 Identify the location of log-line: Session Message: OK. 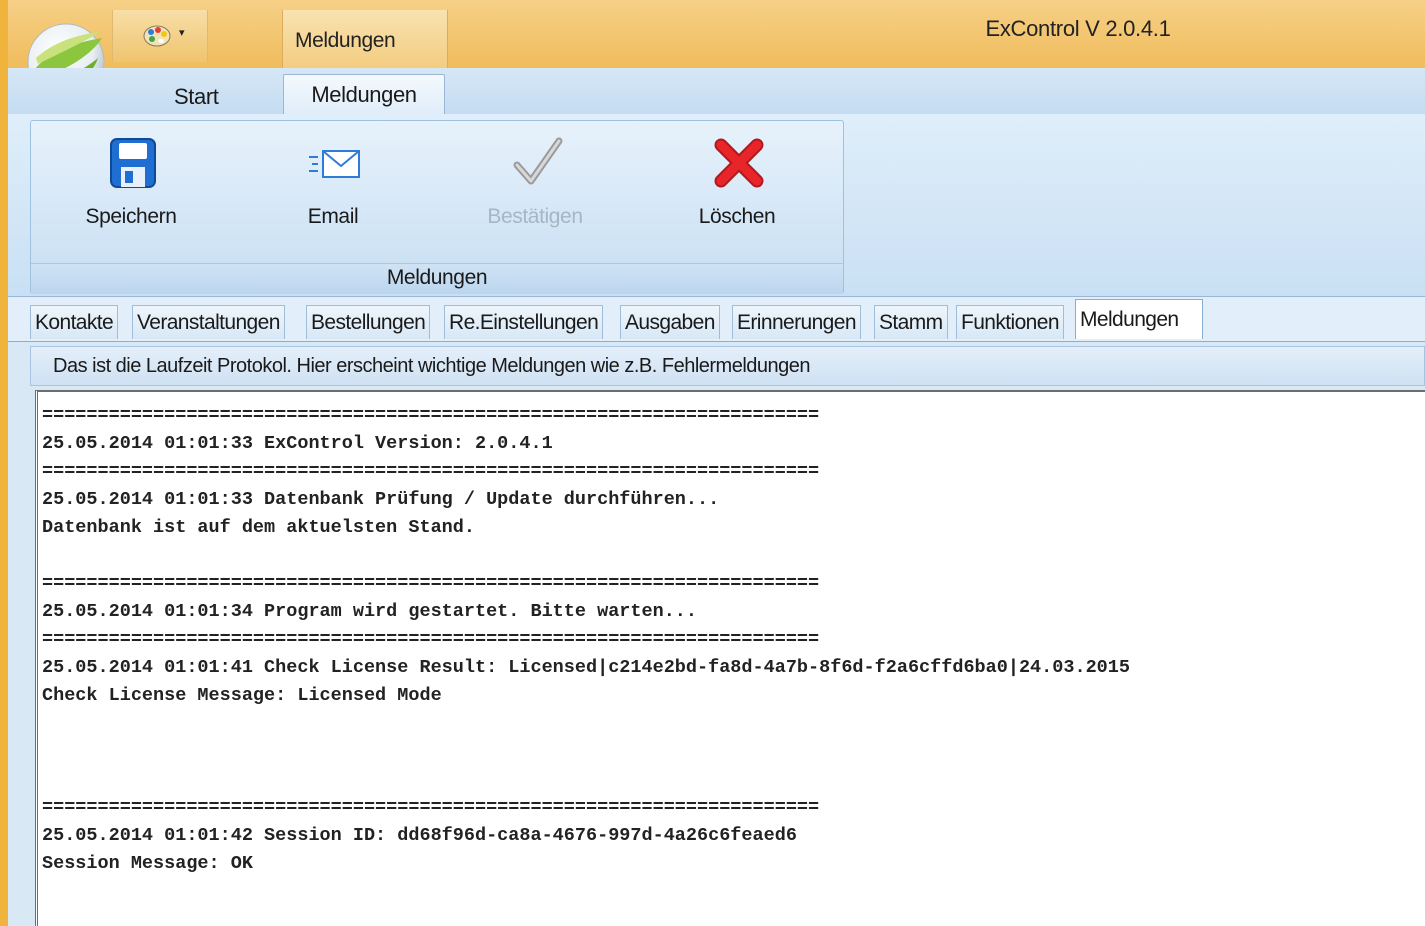
(147, 863).